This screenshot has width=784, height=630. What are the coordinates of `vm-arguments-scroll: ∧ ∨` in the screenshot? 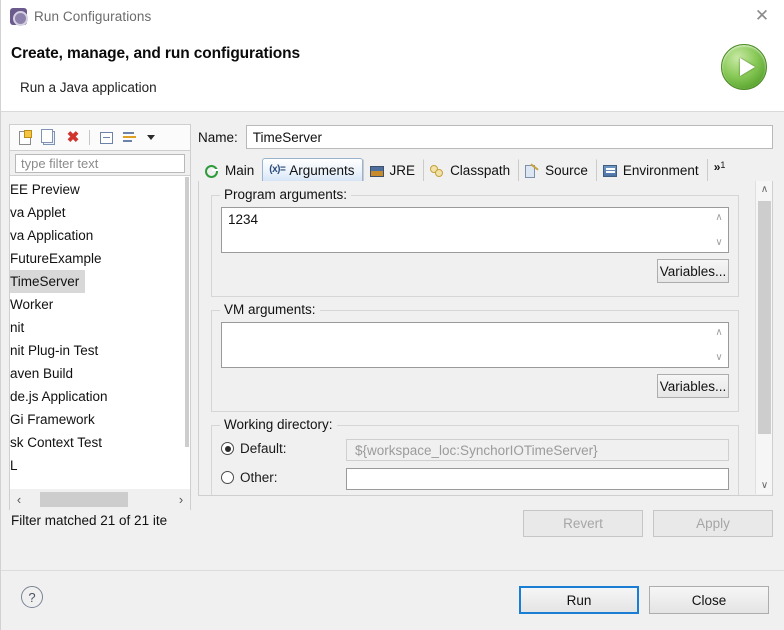 It's located at (719, 345).